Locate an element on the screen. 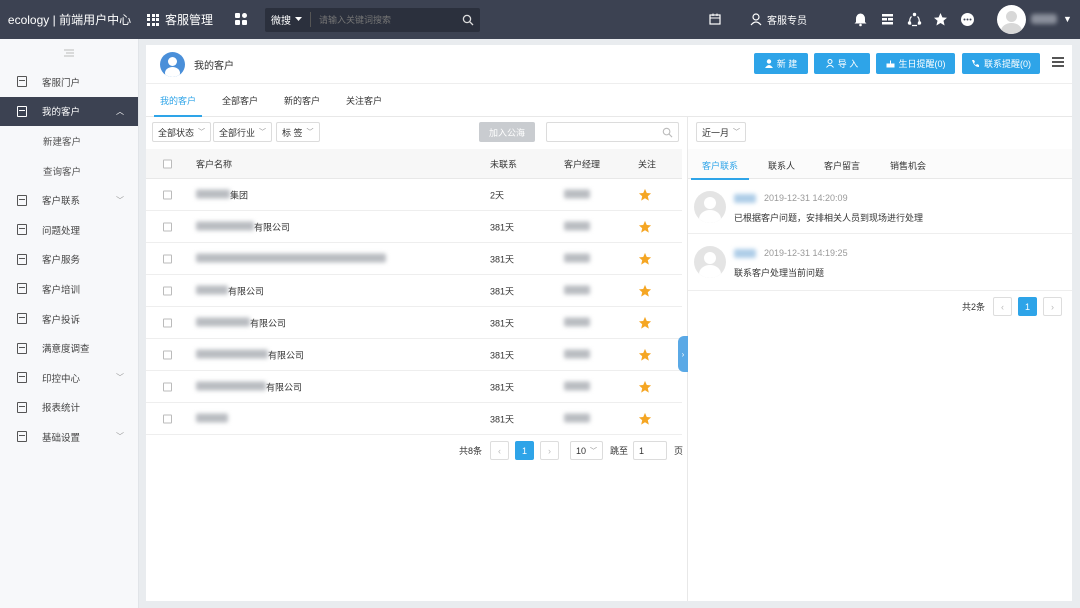 This screenshot has width=1080, height=608. tab-all-customers: 全部客户 is located at coordinates (240, 100).